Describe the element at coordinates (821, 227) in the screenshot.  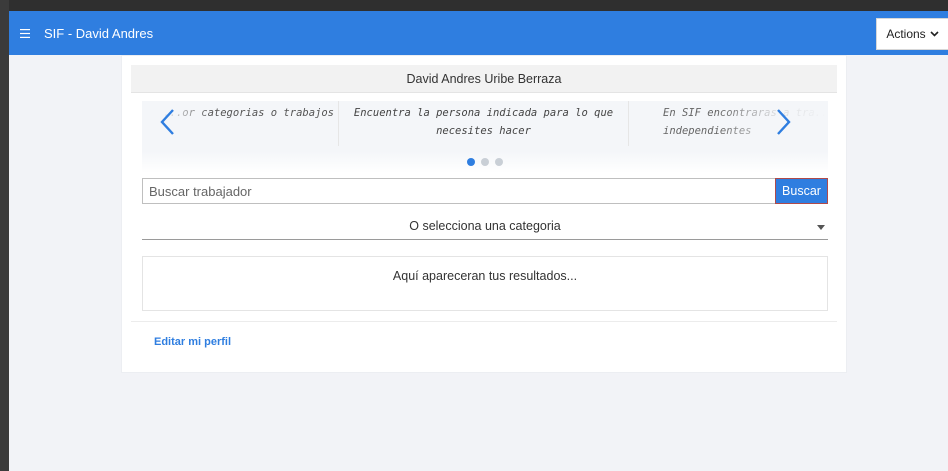
I see `caret-down-icon` at that location.